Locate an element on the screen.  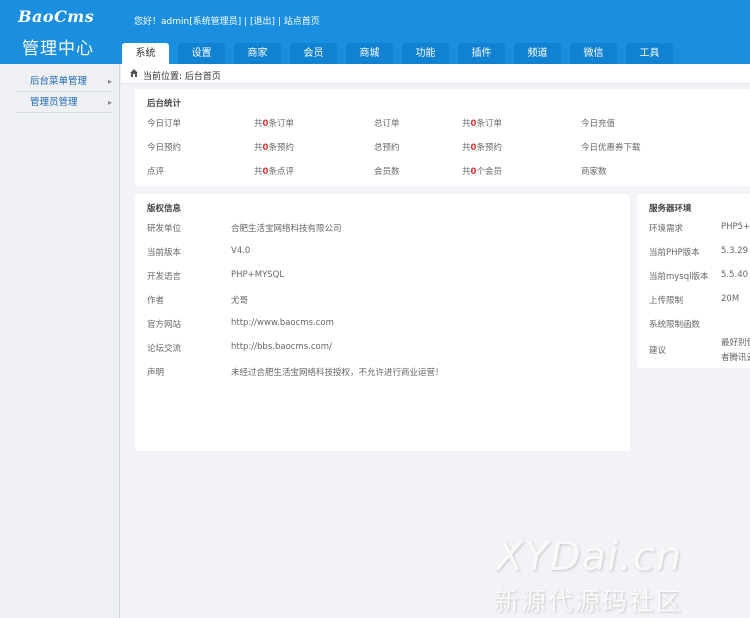
watermark-text: XYDai.cn is located at coordinates (589, 557).